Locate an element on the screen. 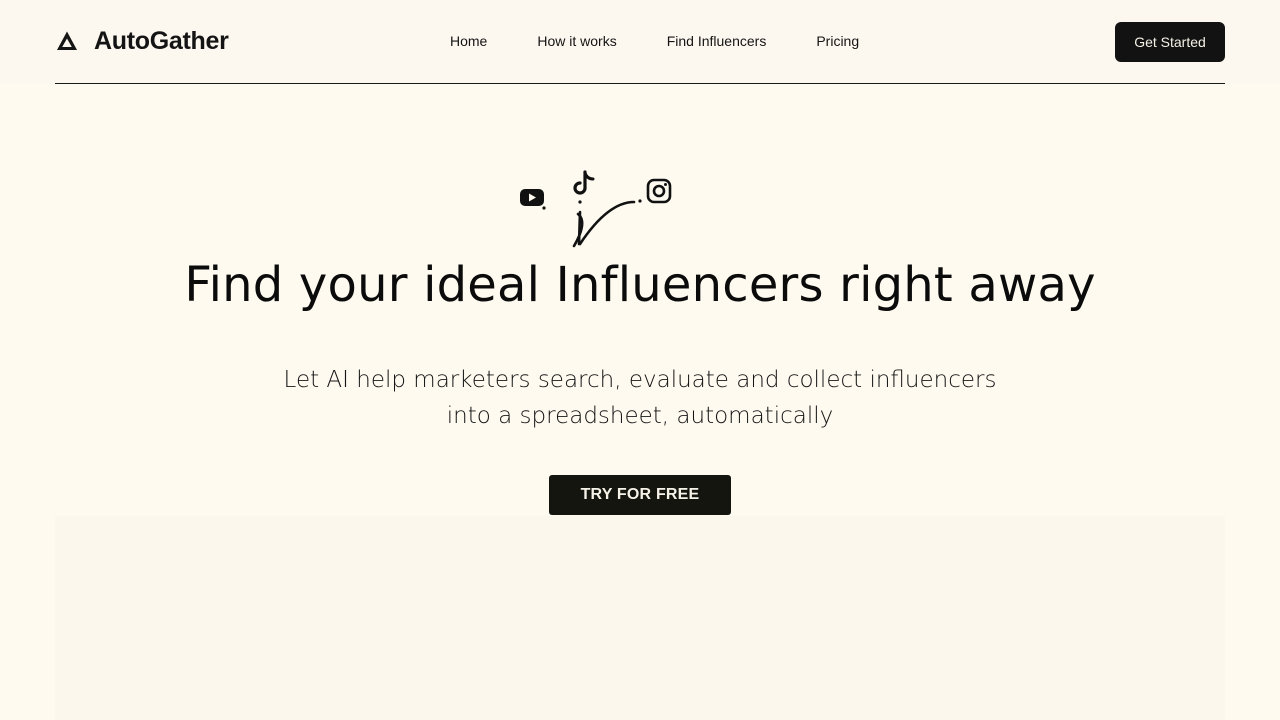 The image size is (1280, 720). brand-name: AutoGather is located at coordinates (161, 40).